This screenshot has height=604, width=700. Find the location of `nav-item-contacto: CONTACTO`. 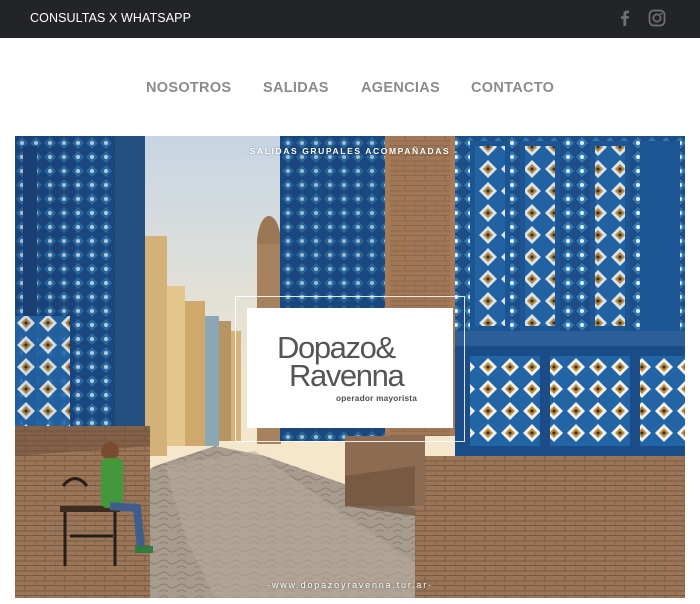

nav-item-contacto: CONTACTO is located at coordinates (512, 88).